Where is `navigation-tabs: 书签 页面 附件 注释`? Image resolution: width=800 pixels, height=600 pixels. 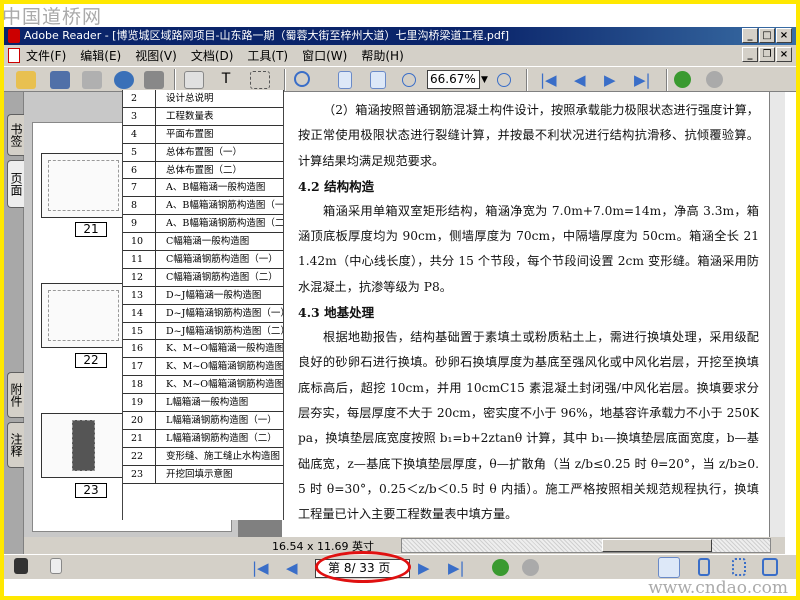
navigation-tabs: 书签 页面 附件 注释 is located at coordinates (14, 323).